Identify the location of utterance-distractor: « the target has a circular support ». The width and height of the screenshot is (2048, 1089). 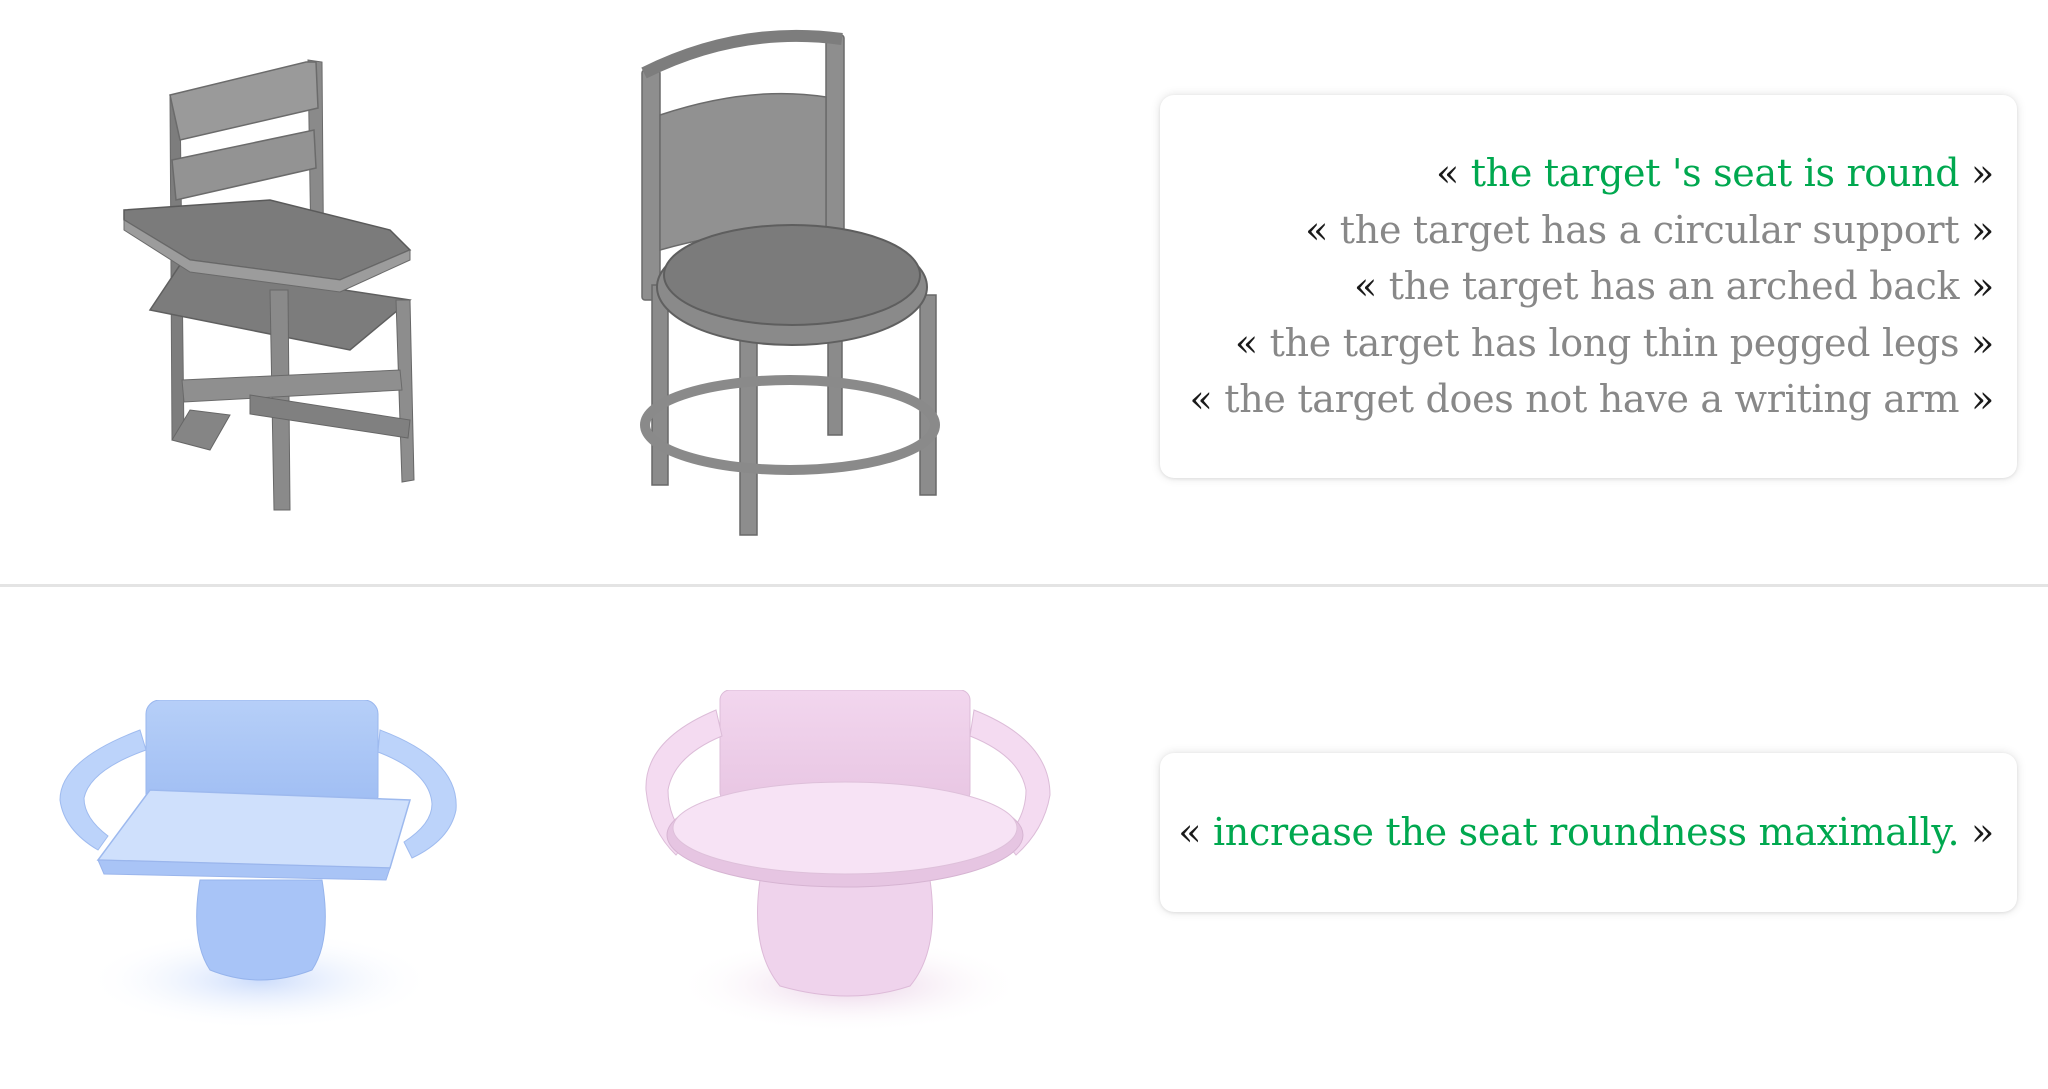
(1649, 230).